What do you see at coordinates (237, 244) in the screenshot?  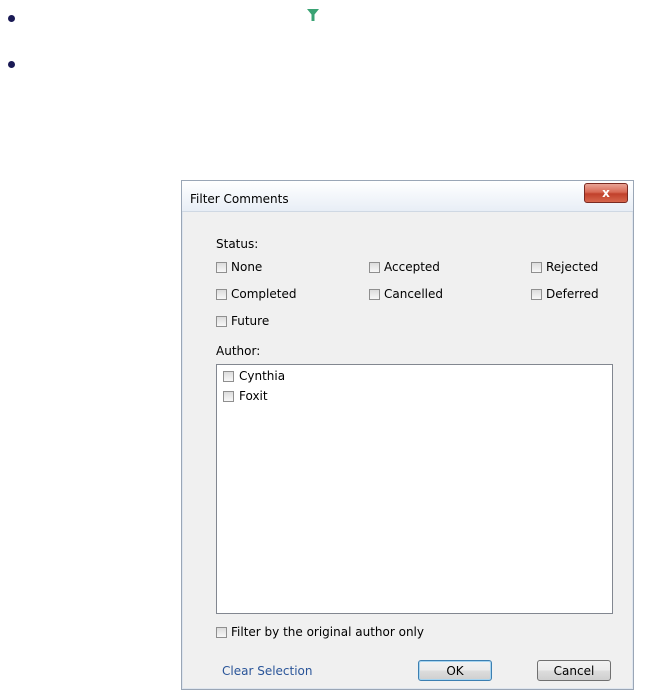 I see `status-label: Status:` at bounding box center [237, 244].